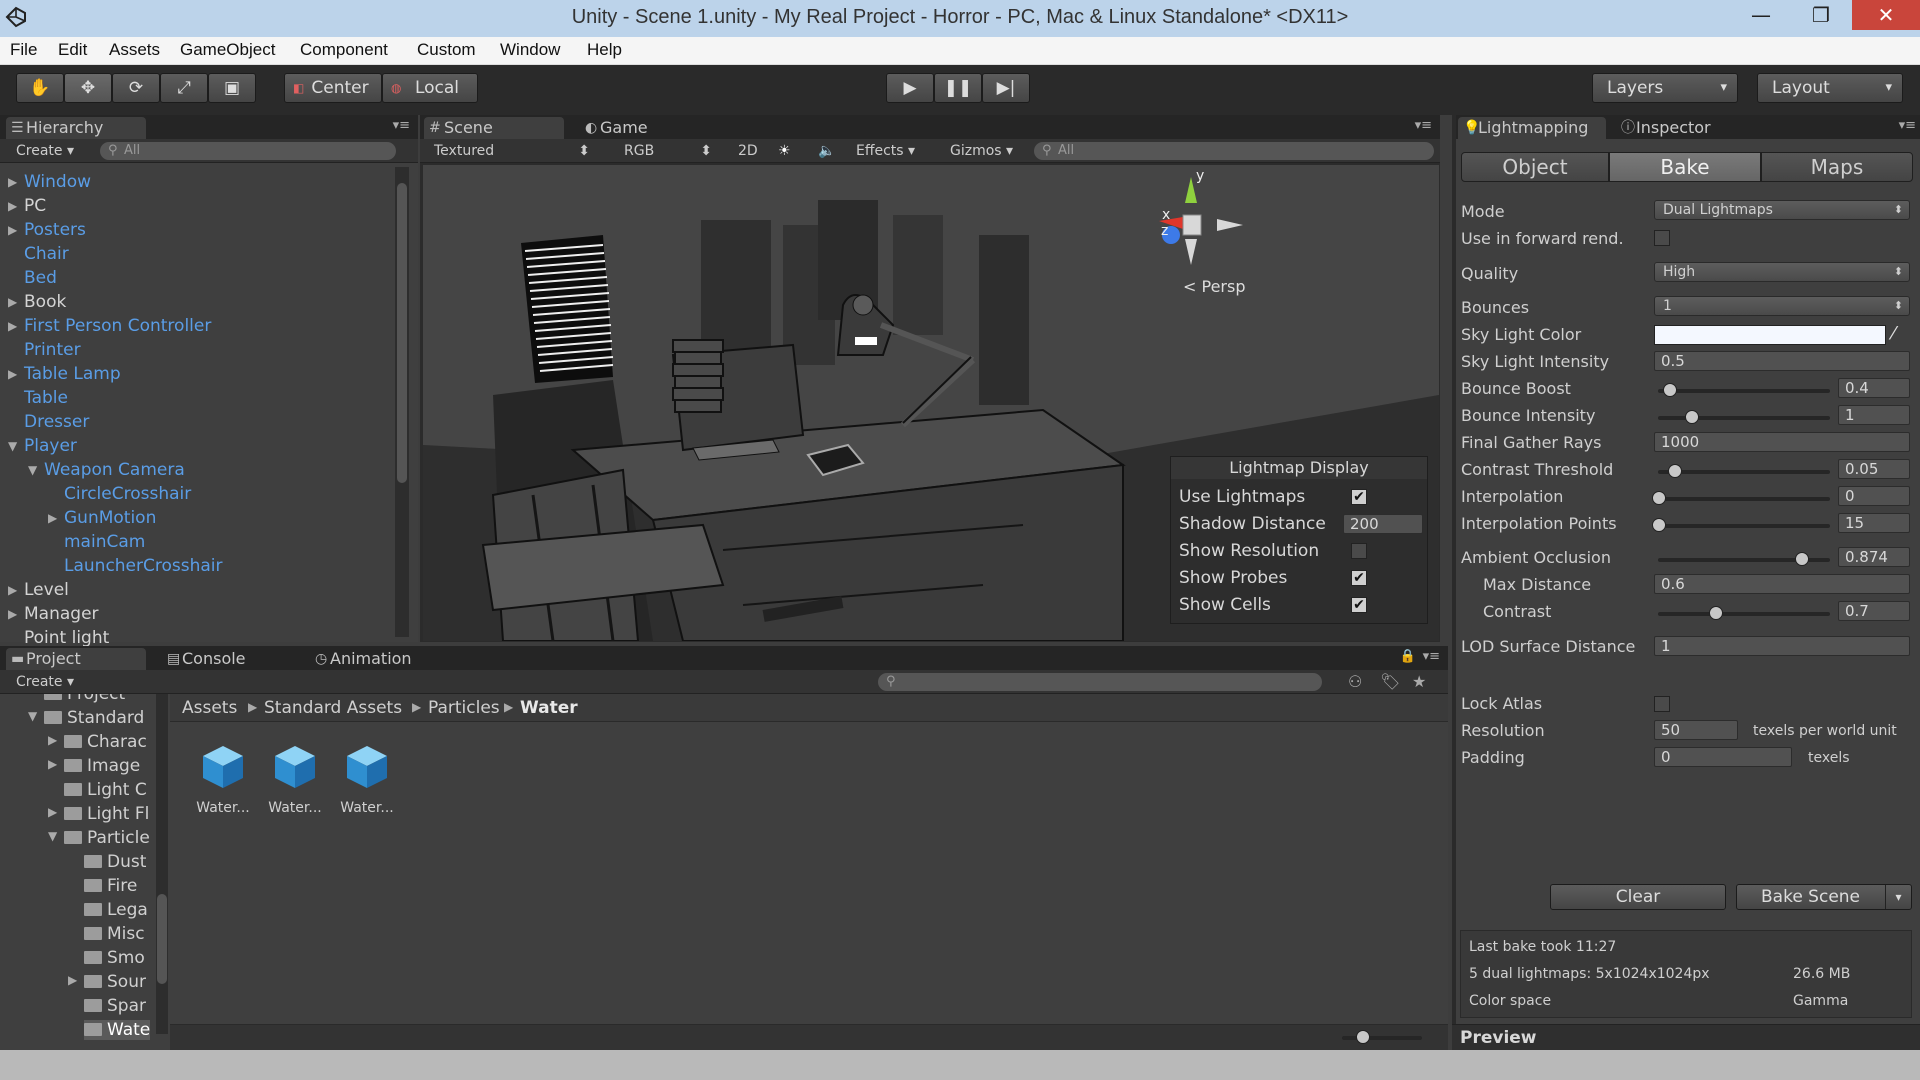 The image size is (1920, 1080). I want to click on hierarchy-item: ▶ Posters, so click(47, 230).